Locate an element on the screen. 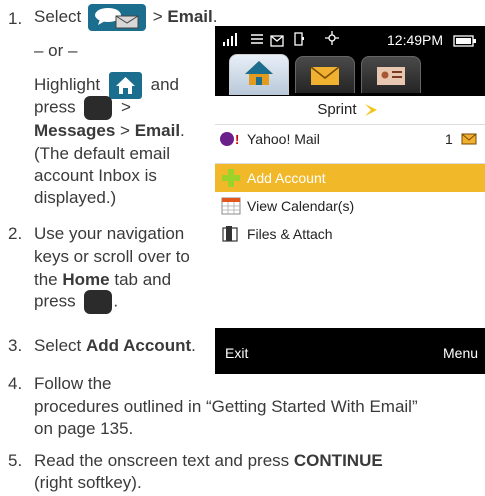  step-1-note-1: (The default email is located at coordinates (102, 153).